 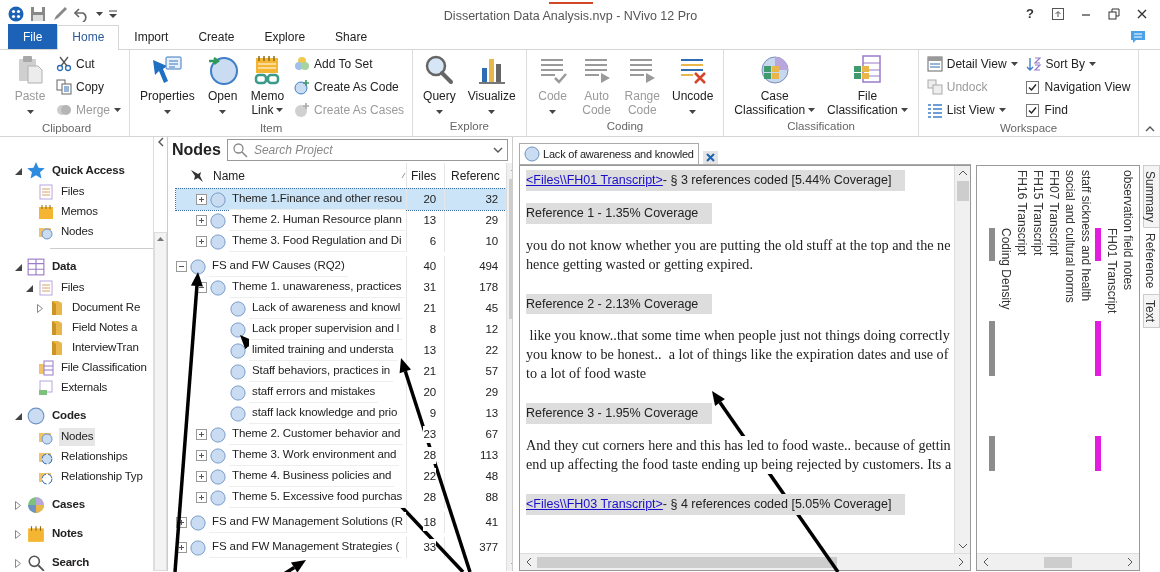 I want to click on collapse-icon, so click(x=181, y=266).